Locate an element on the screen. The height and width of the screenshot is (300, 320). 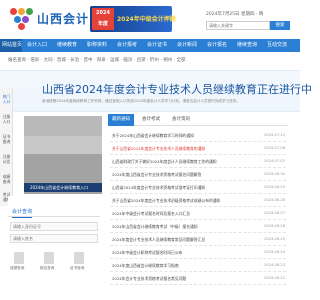
news-title: 2024年中级会计考试报名时间及报名入口汇总 is located at coordinates (151, 214).